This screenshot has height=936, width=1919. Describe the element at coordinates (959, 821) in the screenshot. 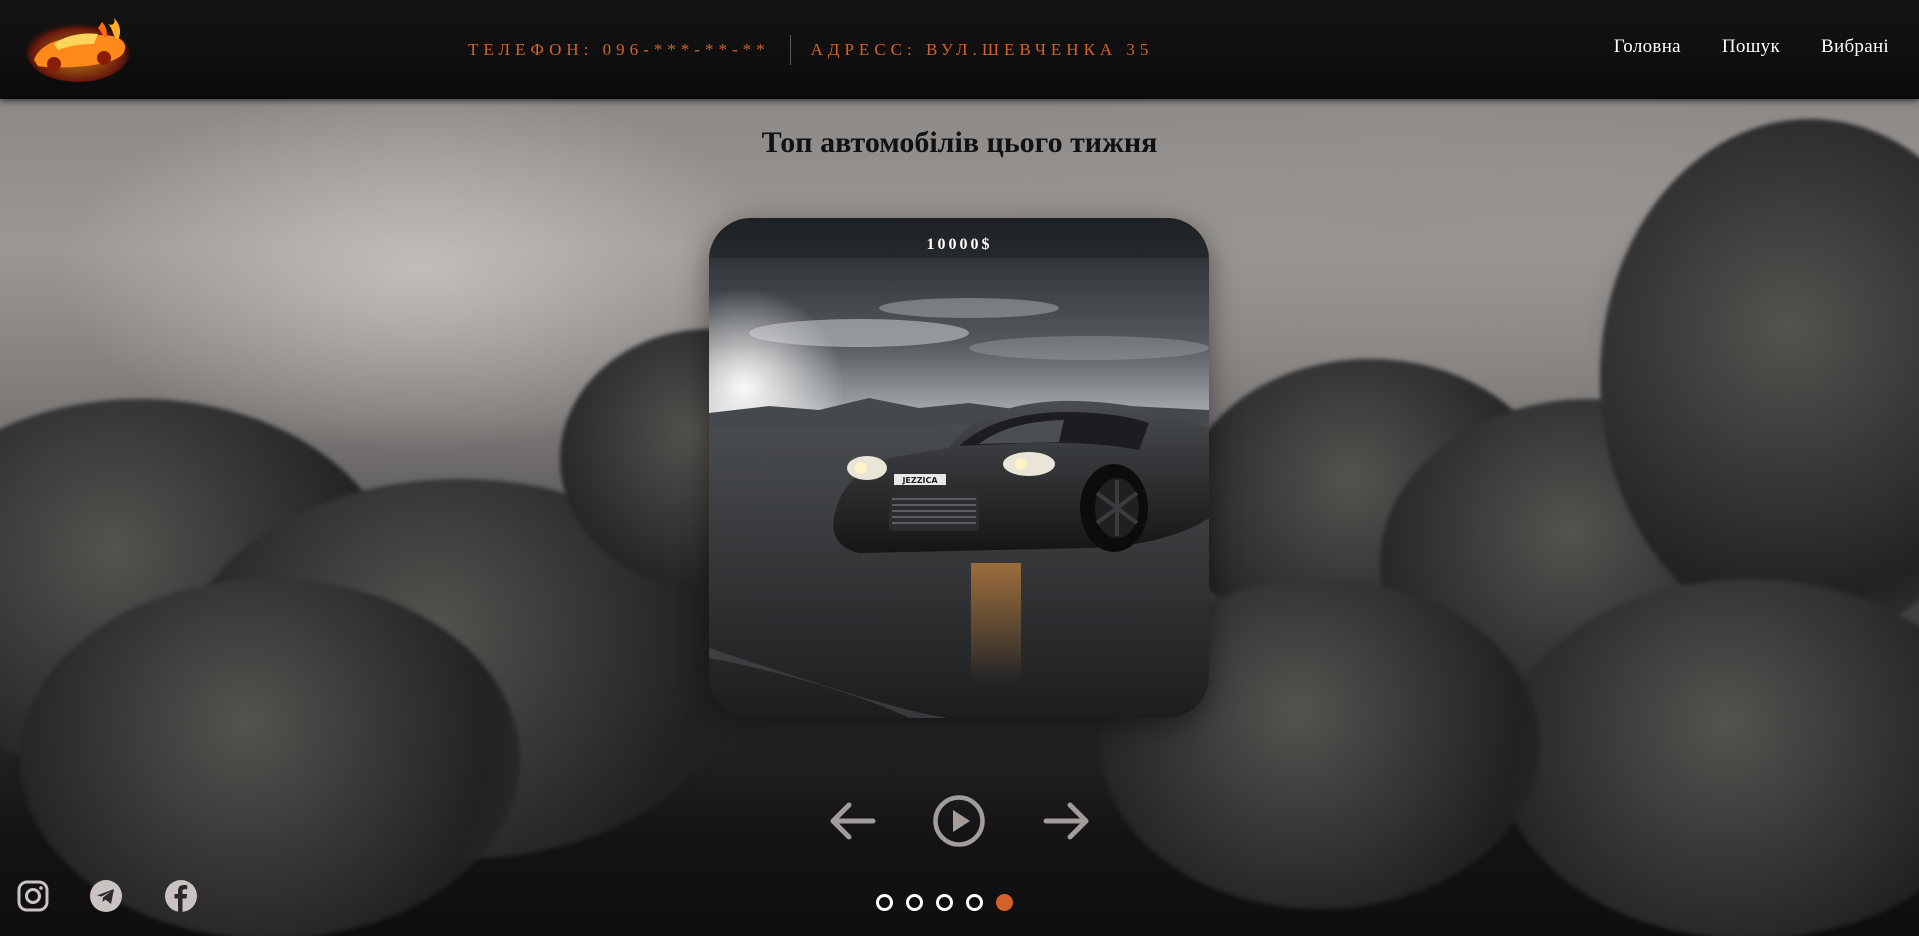

I see `play-circle-icon` at that location.